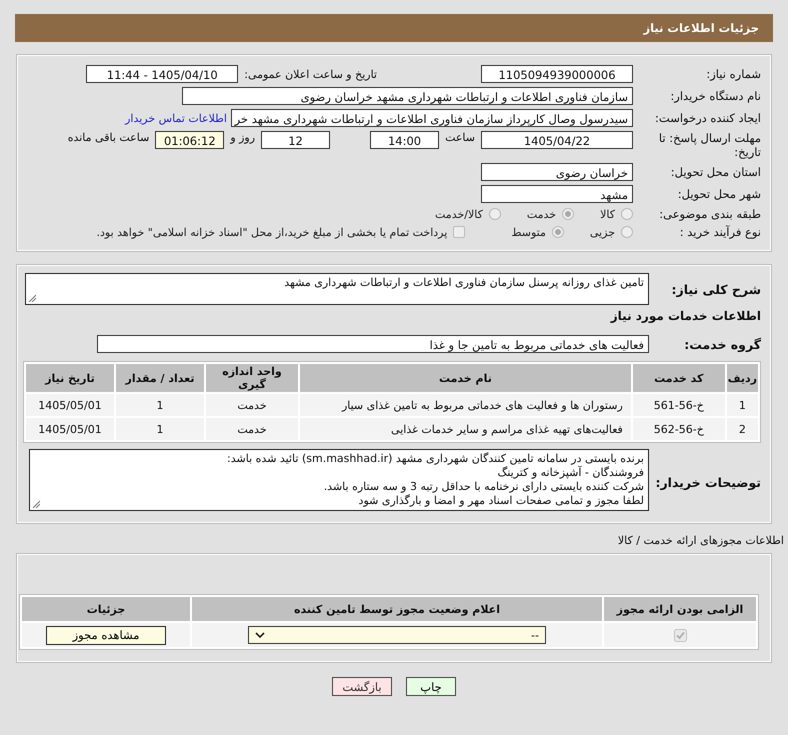 This screenshot has width=788, height=735. I want to click on service-group-field: فعالیت های خدماتی مربوط به تامین جا و غذا, so click(373, 344).